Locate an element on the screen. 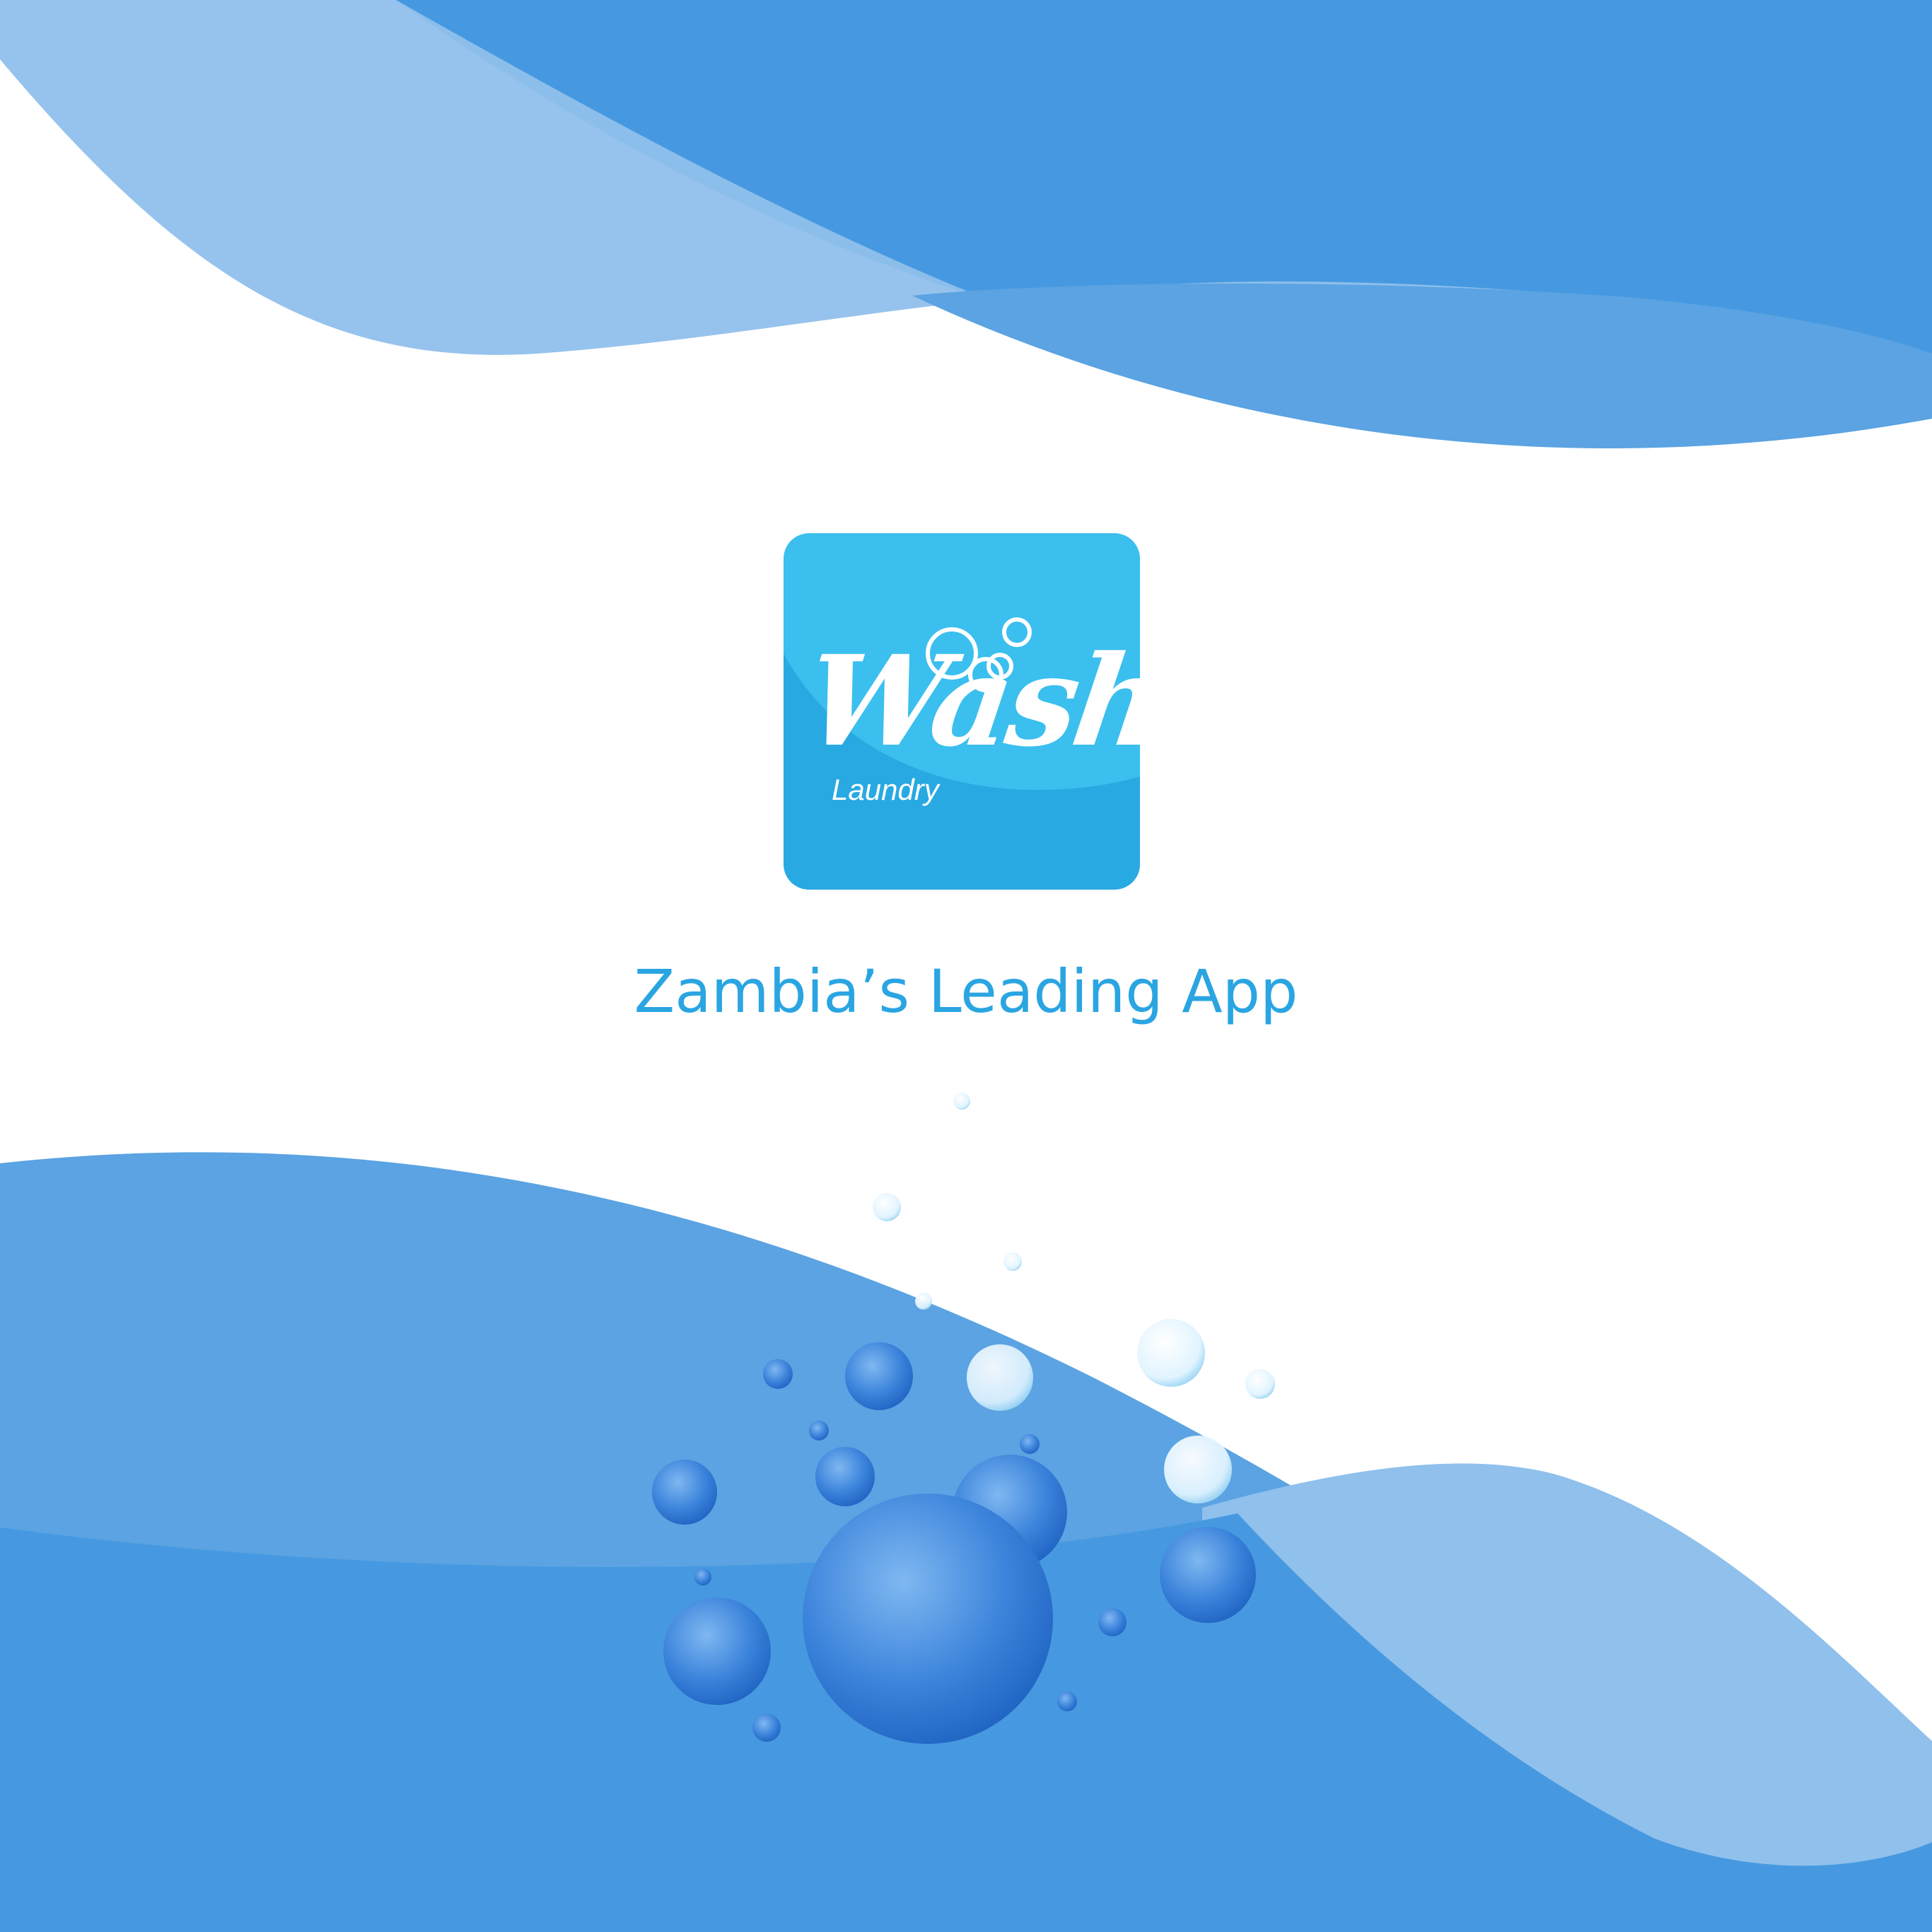 The width and height of the screenshot is (1932, 1932). decorative-bubble-cluster is located at coordinates (963, 1418).